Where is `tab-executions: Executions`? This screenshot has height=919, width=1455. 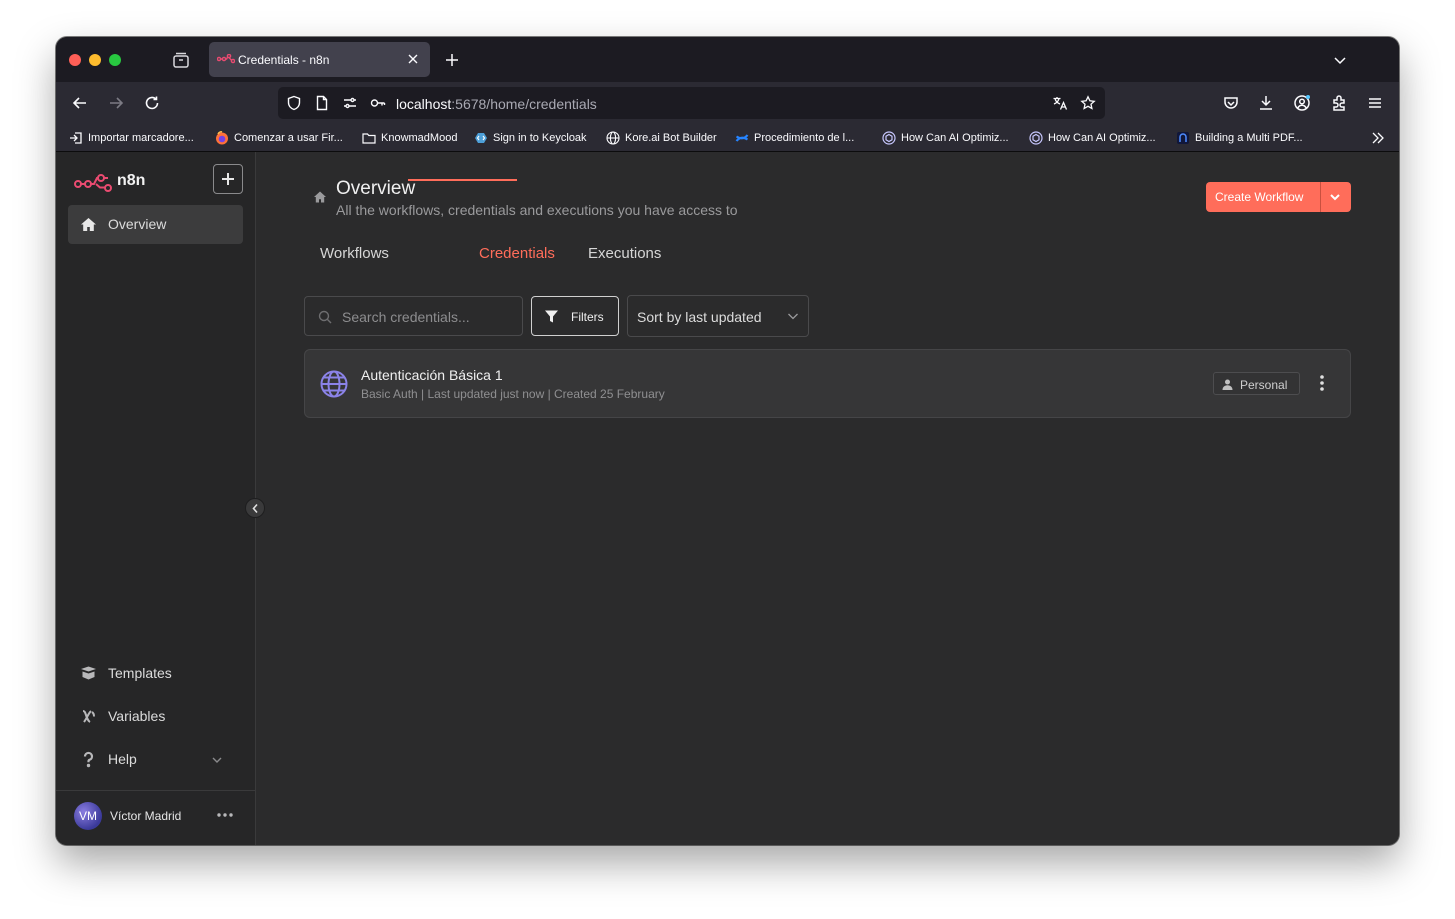 tab-executions: Executions is located at coordinates (624, 257).